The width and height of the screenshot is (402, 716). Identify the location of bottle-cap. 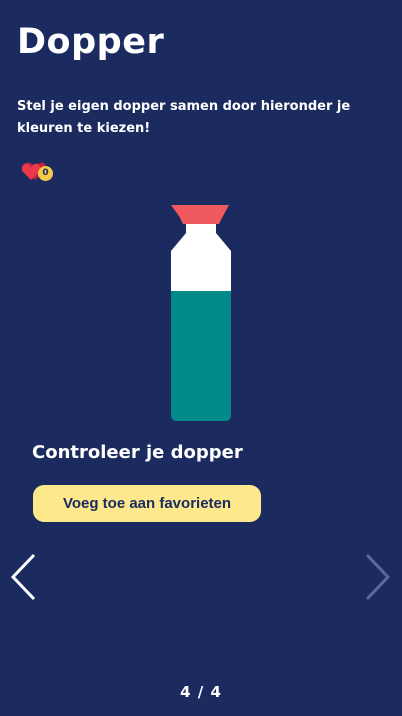
(200, 214).